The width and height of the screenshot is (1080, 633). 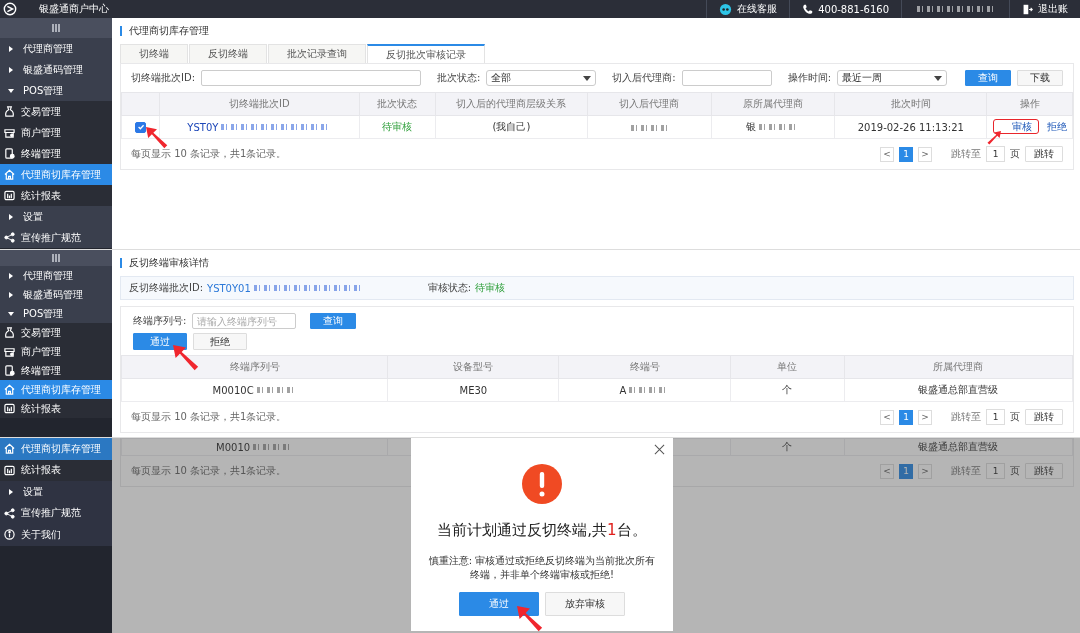 I want to click on dialog-button: 放弃审核, so click(x=585, y=604).